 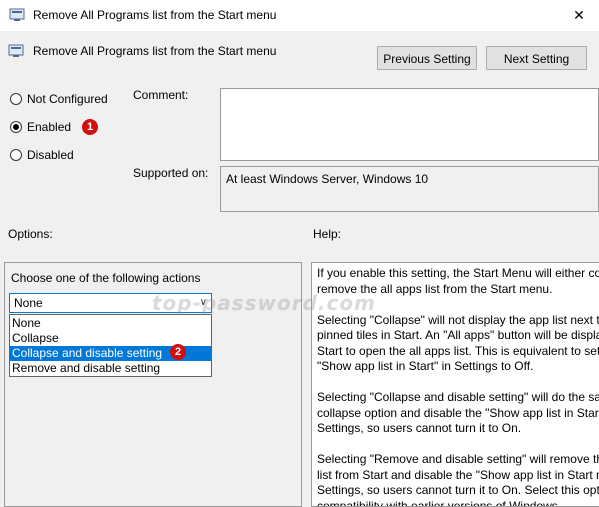 I want to click on dropdown-option: Remove and disable setting, so click(x=110, y=368).